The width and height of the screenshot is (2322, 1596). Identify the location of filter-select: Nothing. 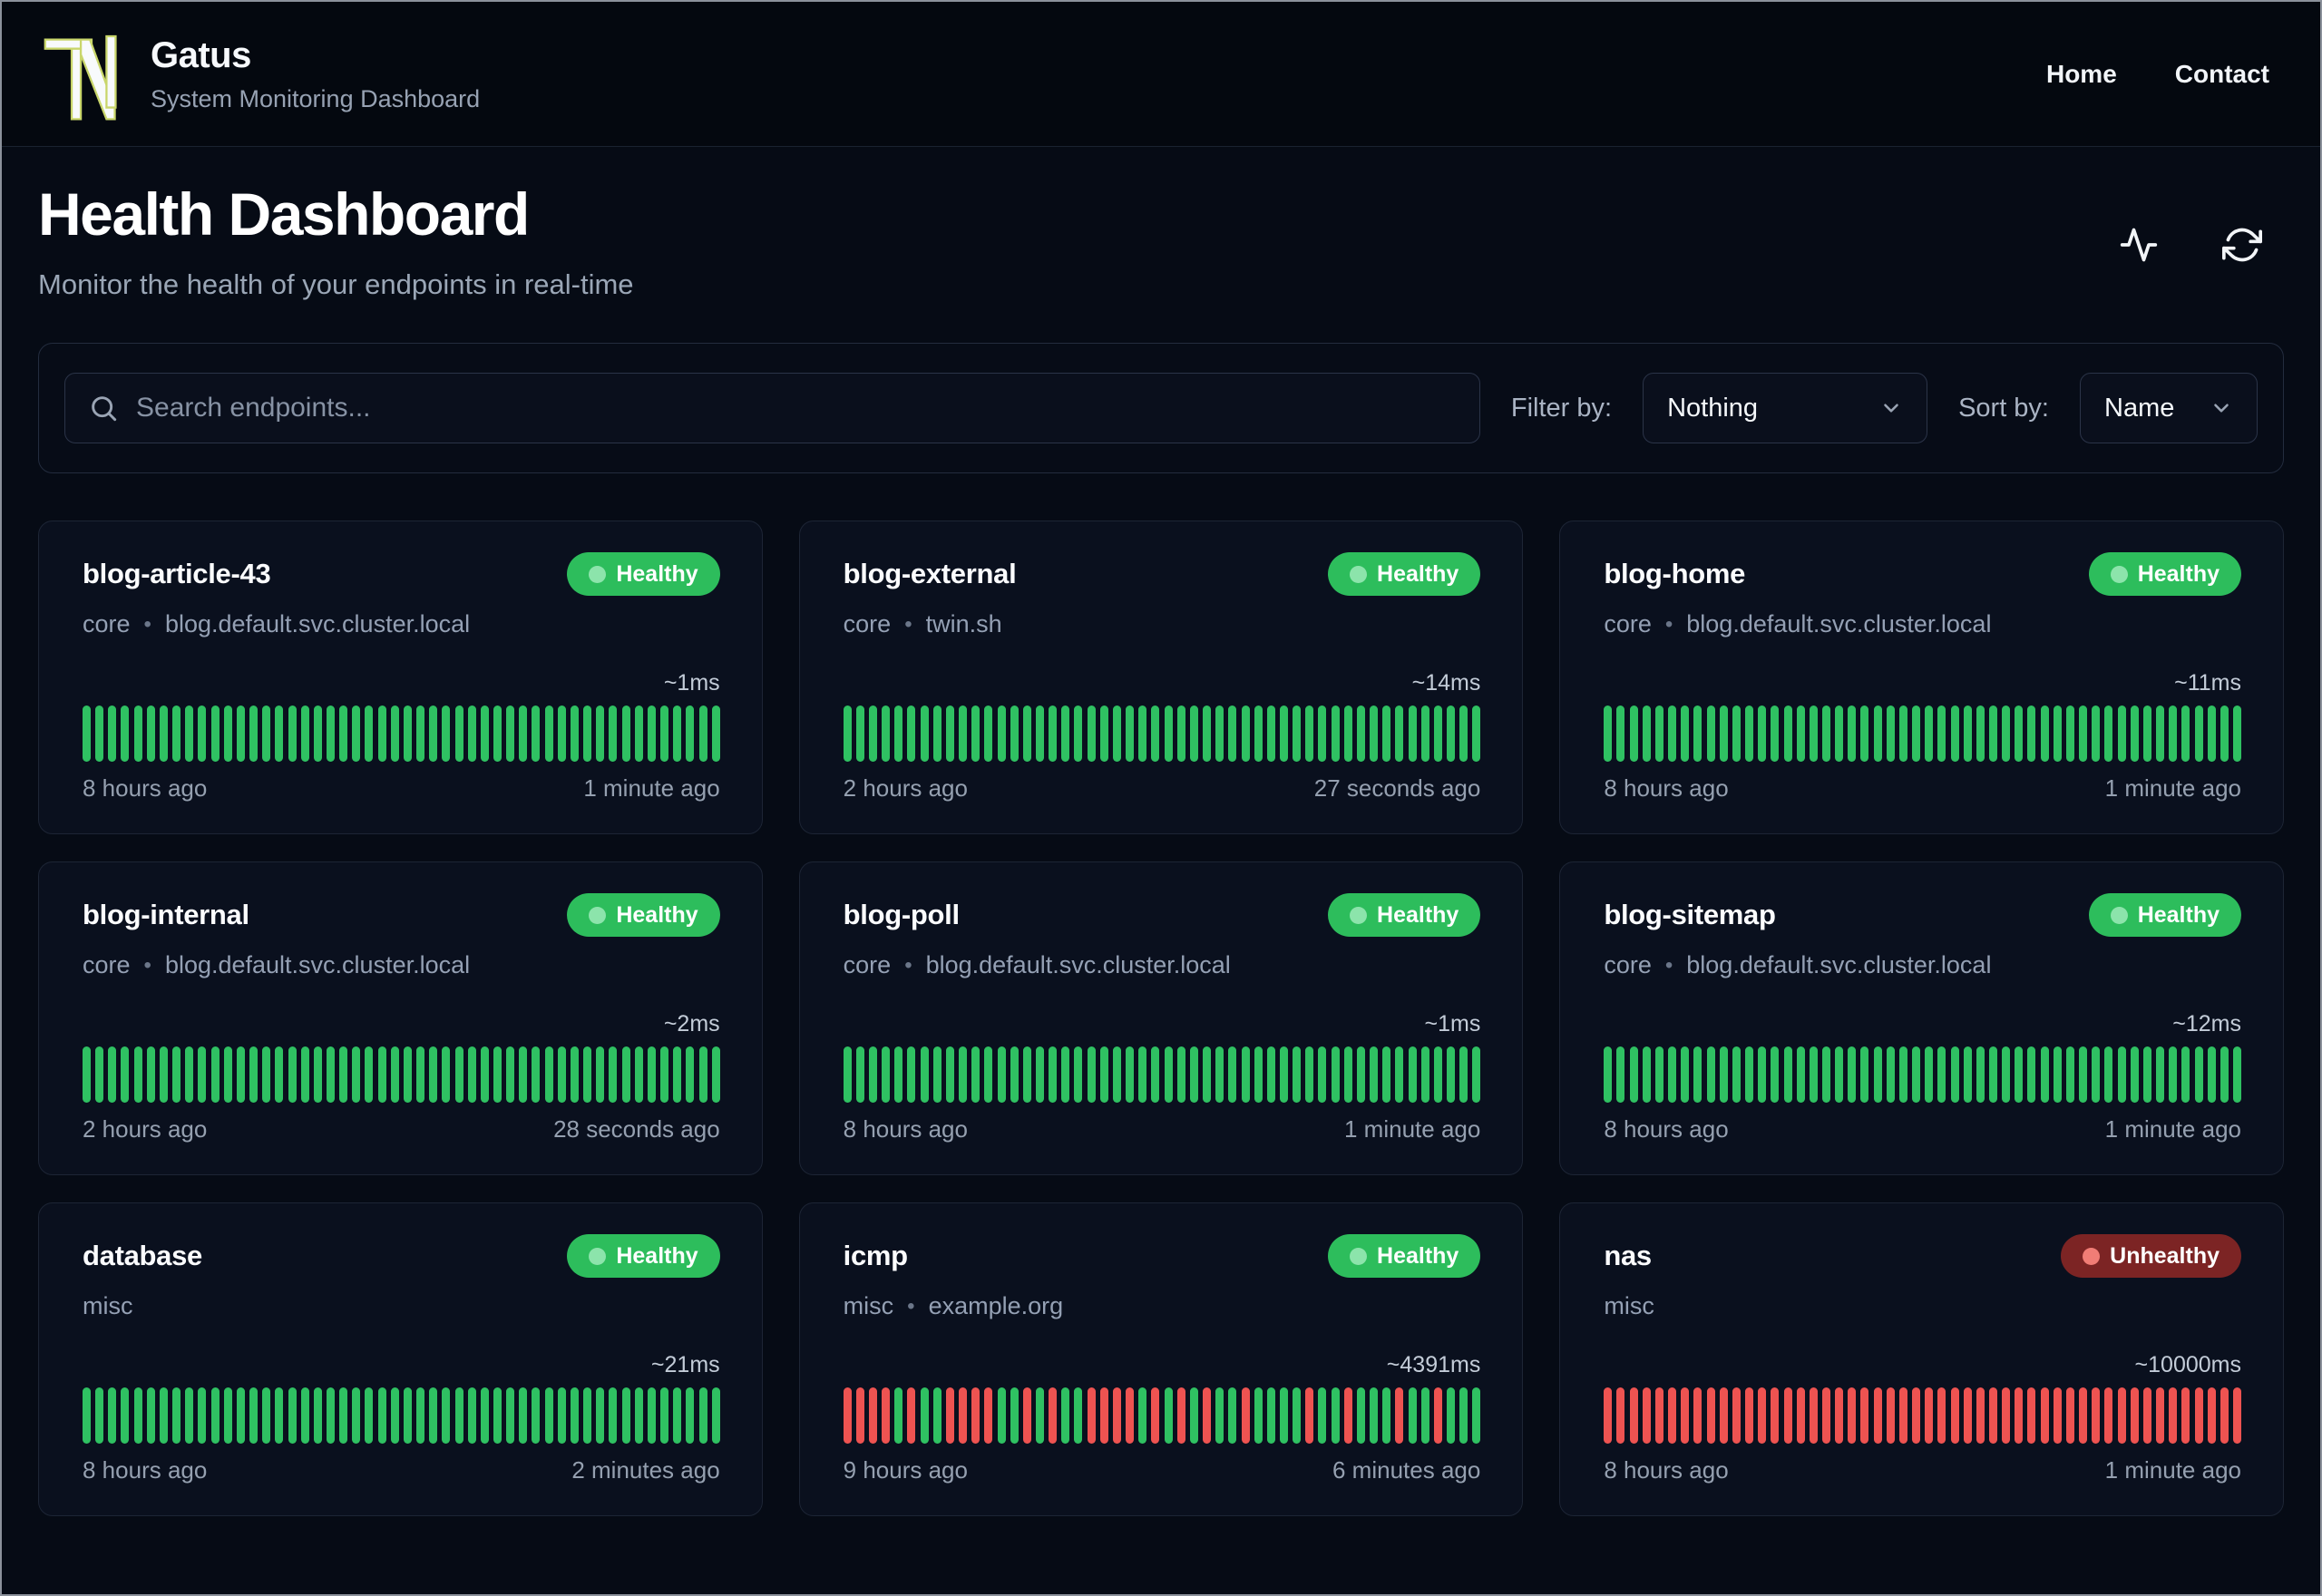
(1785, 408).